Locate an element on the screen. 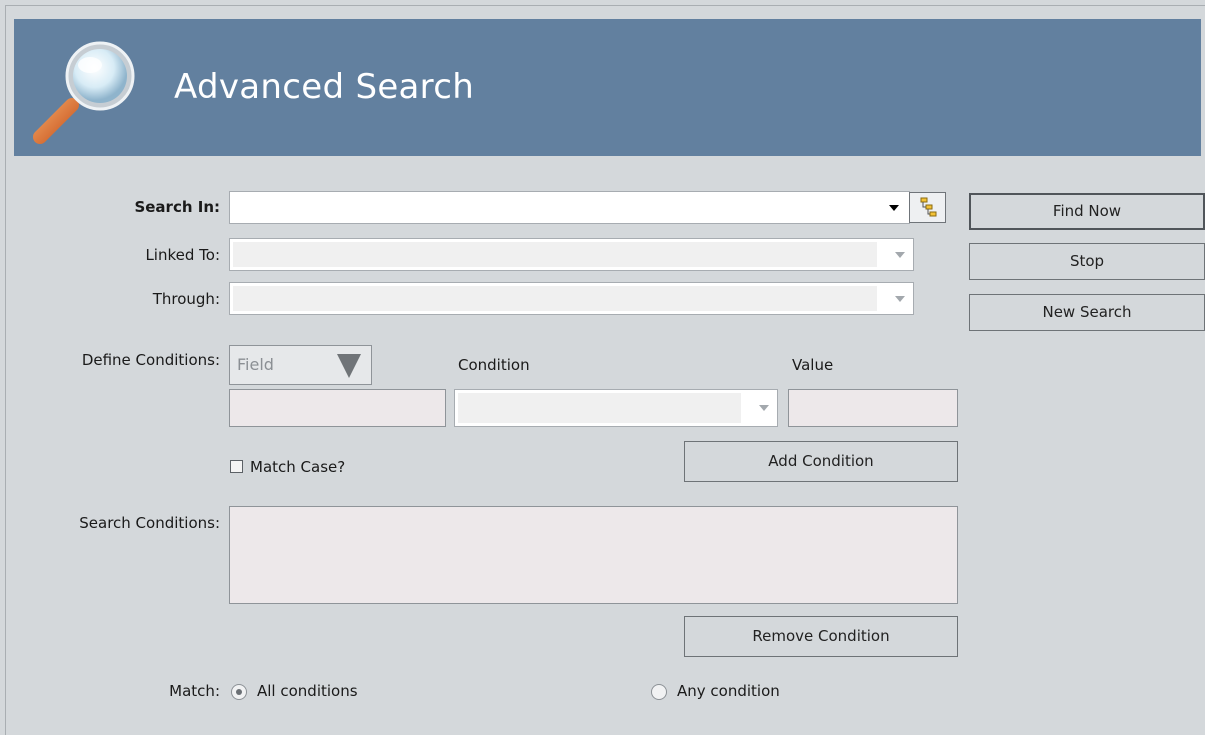 The width and height of the screenshot is (1205, 735). search-conditions-label: Search Conditions: is located at coordinates (149, 523).